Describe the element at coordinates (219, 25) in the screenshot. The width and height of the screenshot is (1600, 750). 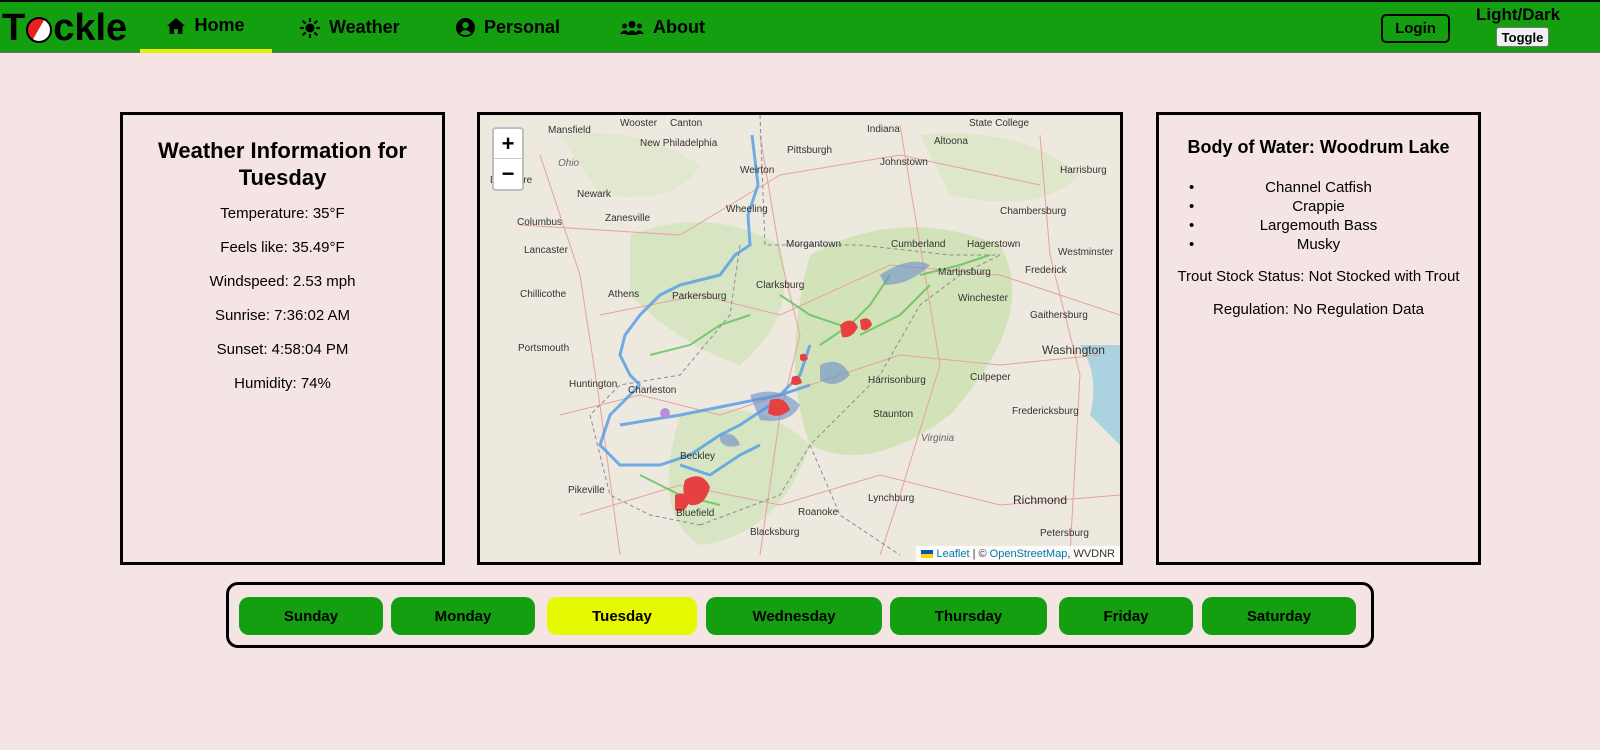
I see `nav-home-label: Home` at that location.